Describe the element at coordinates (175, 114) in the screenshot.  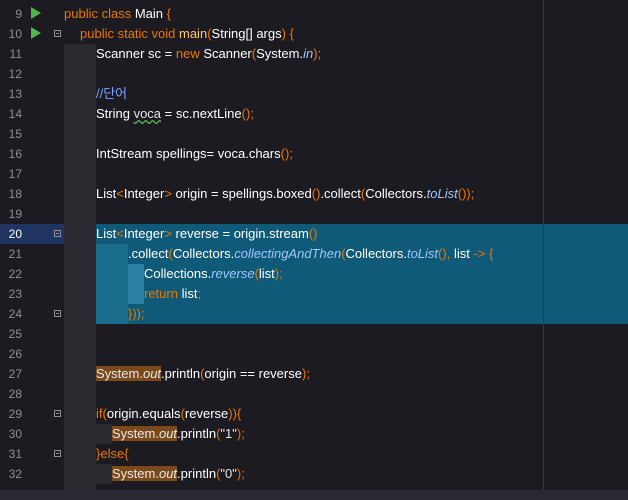
I see `code-line: String voca = sc.nextLine();` at that location.